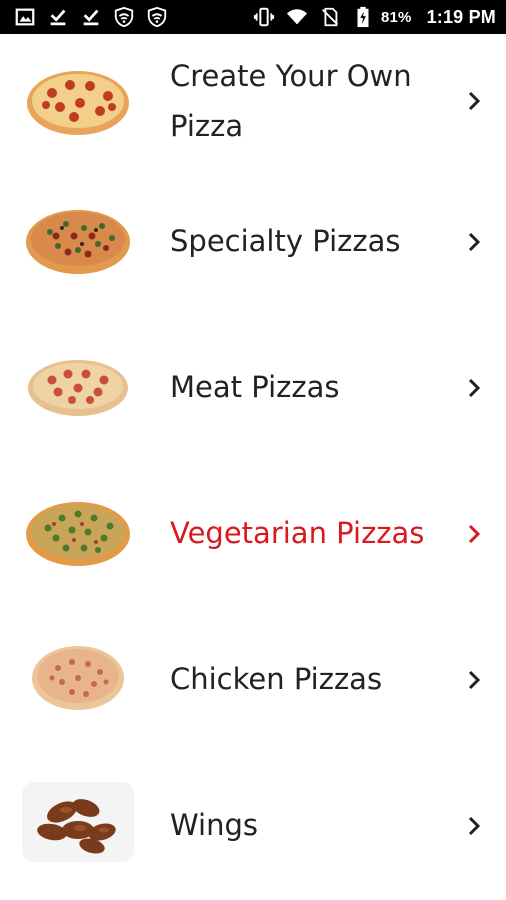 This screenshot has height=900, width=506. I want to click on menu-item-create-your-own-pizza: Create Your Own Pizza, so click(253, 101).